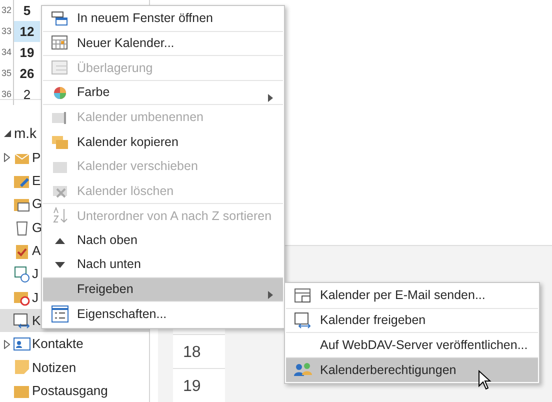 The image size is (552, 402). I want to click on week-number: 32, so click(7, 10).